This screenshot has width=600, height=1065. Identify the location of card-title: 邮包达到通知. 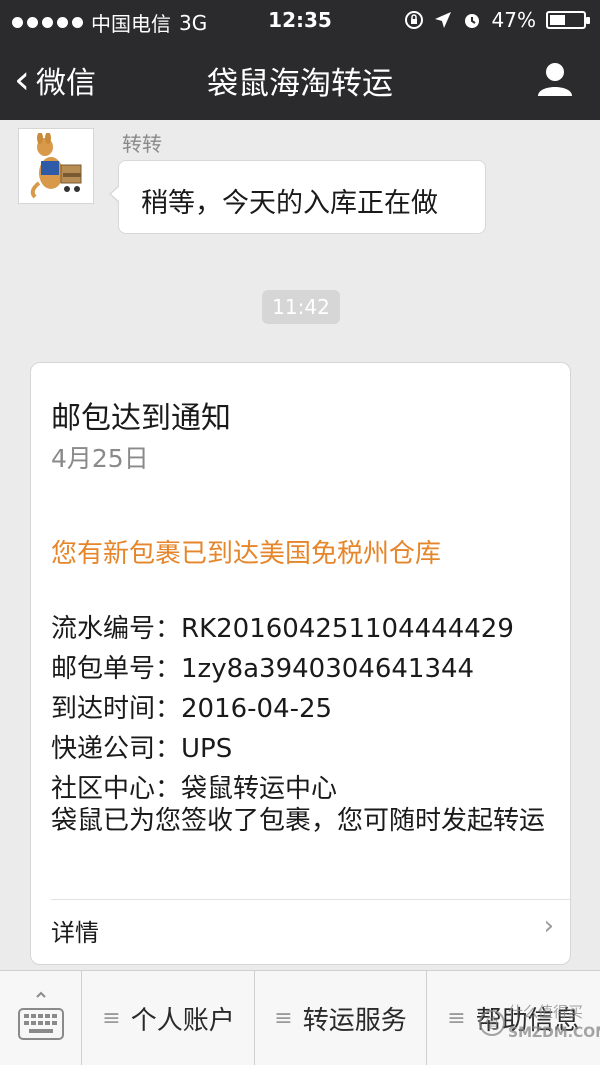
(141, 418).